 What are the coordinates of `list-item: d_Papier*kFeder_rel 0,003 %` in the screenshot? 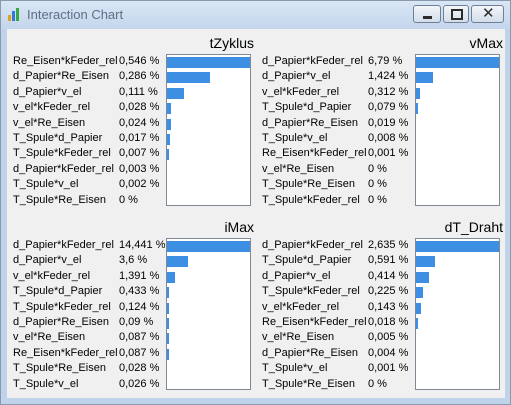 It's located at (89, 169).